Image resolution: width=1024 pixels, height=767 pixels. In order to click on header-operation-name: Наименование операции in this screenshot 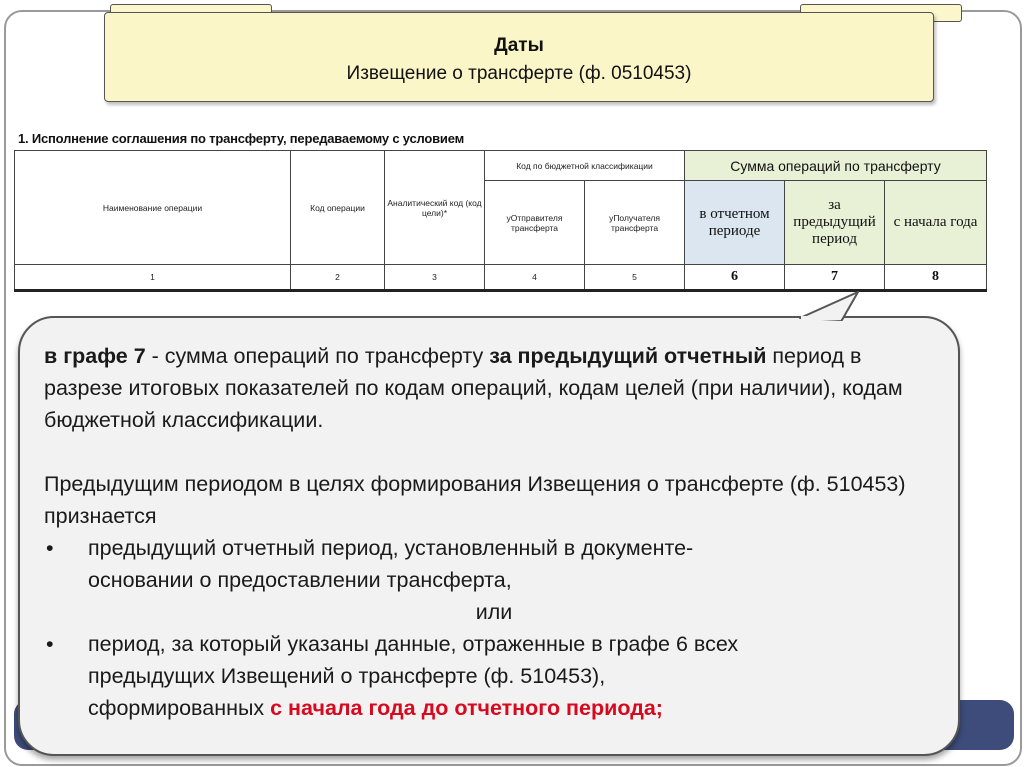, I will do `click(152, 207)`.